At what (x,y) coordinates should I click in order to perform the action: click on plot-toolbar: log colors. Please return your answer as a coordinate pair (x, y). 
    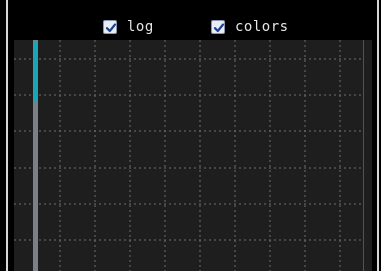
    Looking at the image, I should click on (192, 20).